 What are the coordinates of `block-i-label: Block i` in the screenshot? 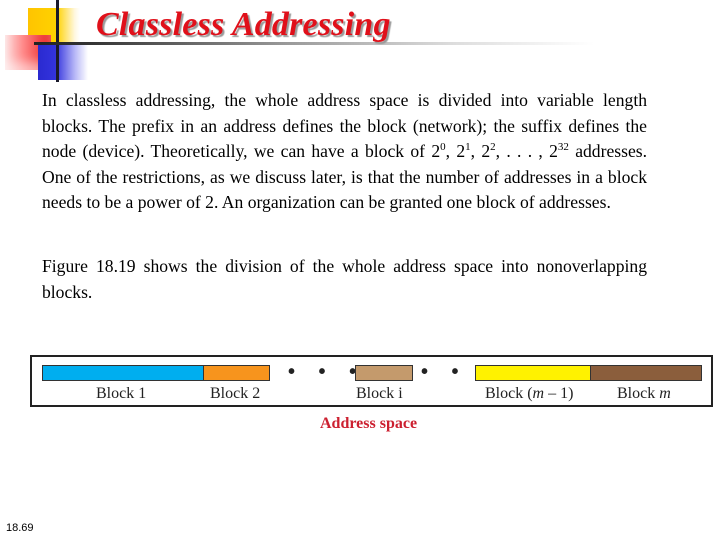 It's located at (379, 394).